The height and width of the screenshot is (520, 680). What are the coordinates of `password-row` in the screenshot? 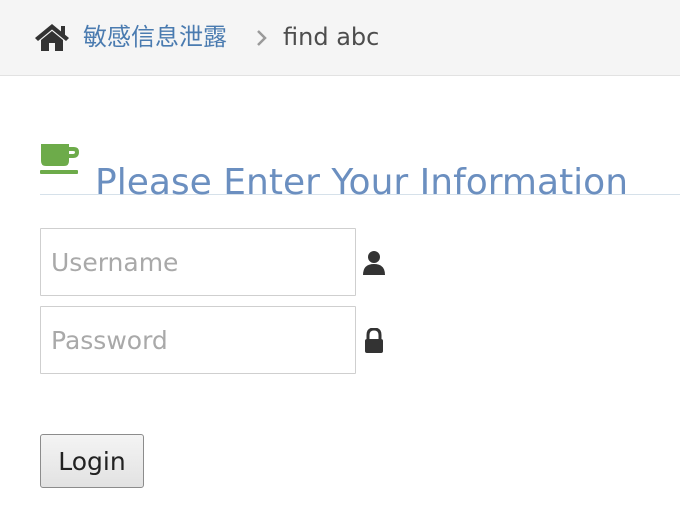 It's located at (220, 340).